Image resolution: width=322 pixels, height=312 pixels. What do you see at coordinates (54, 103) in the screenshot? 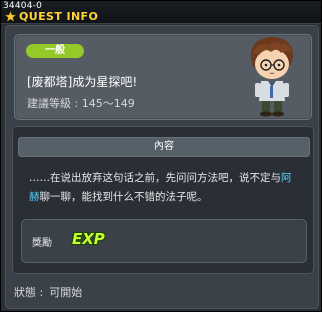
I see `level-label: 建議等級 :` at bounding box center [54, 103].